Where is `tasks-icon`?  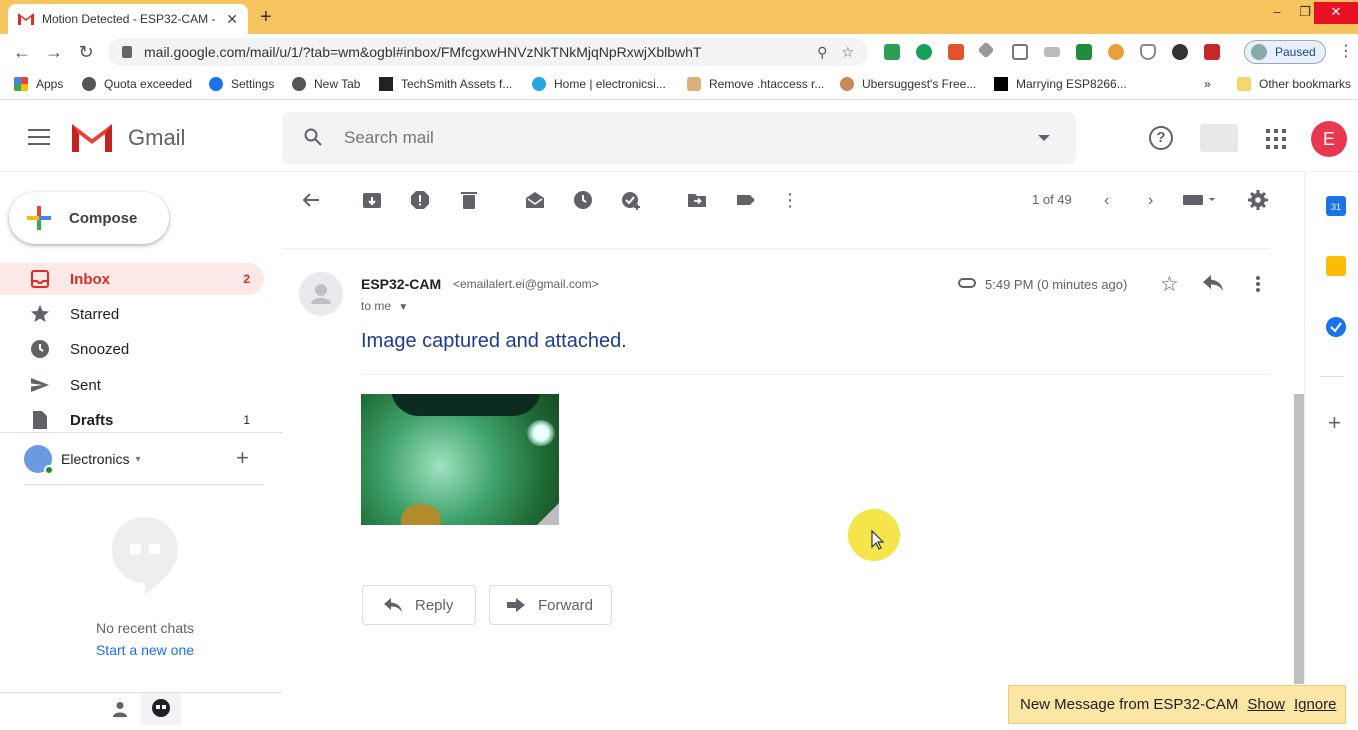 tasks-icon is located at coordinates (1336, 327).